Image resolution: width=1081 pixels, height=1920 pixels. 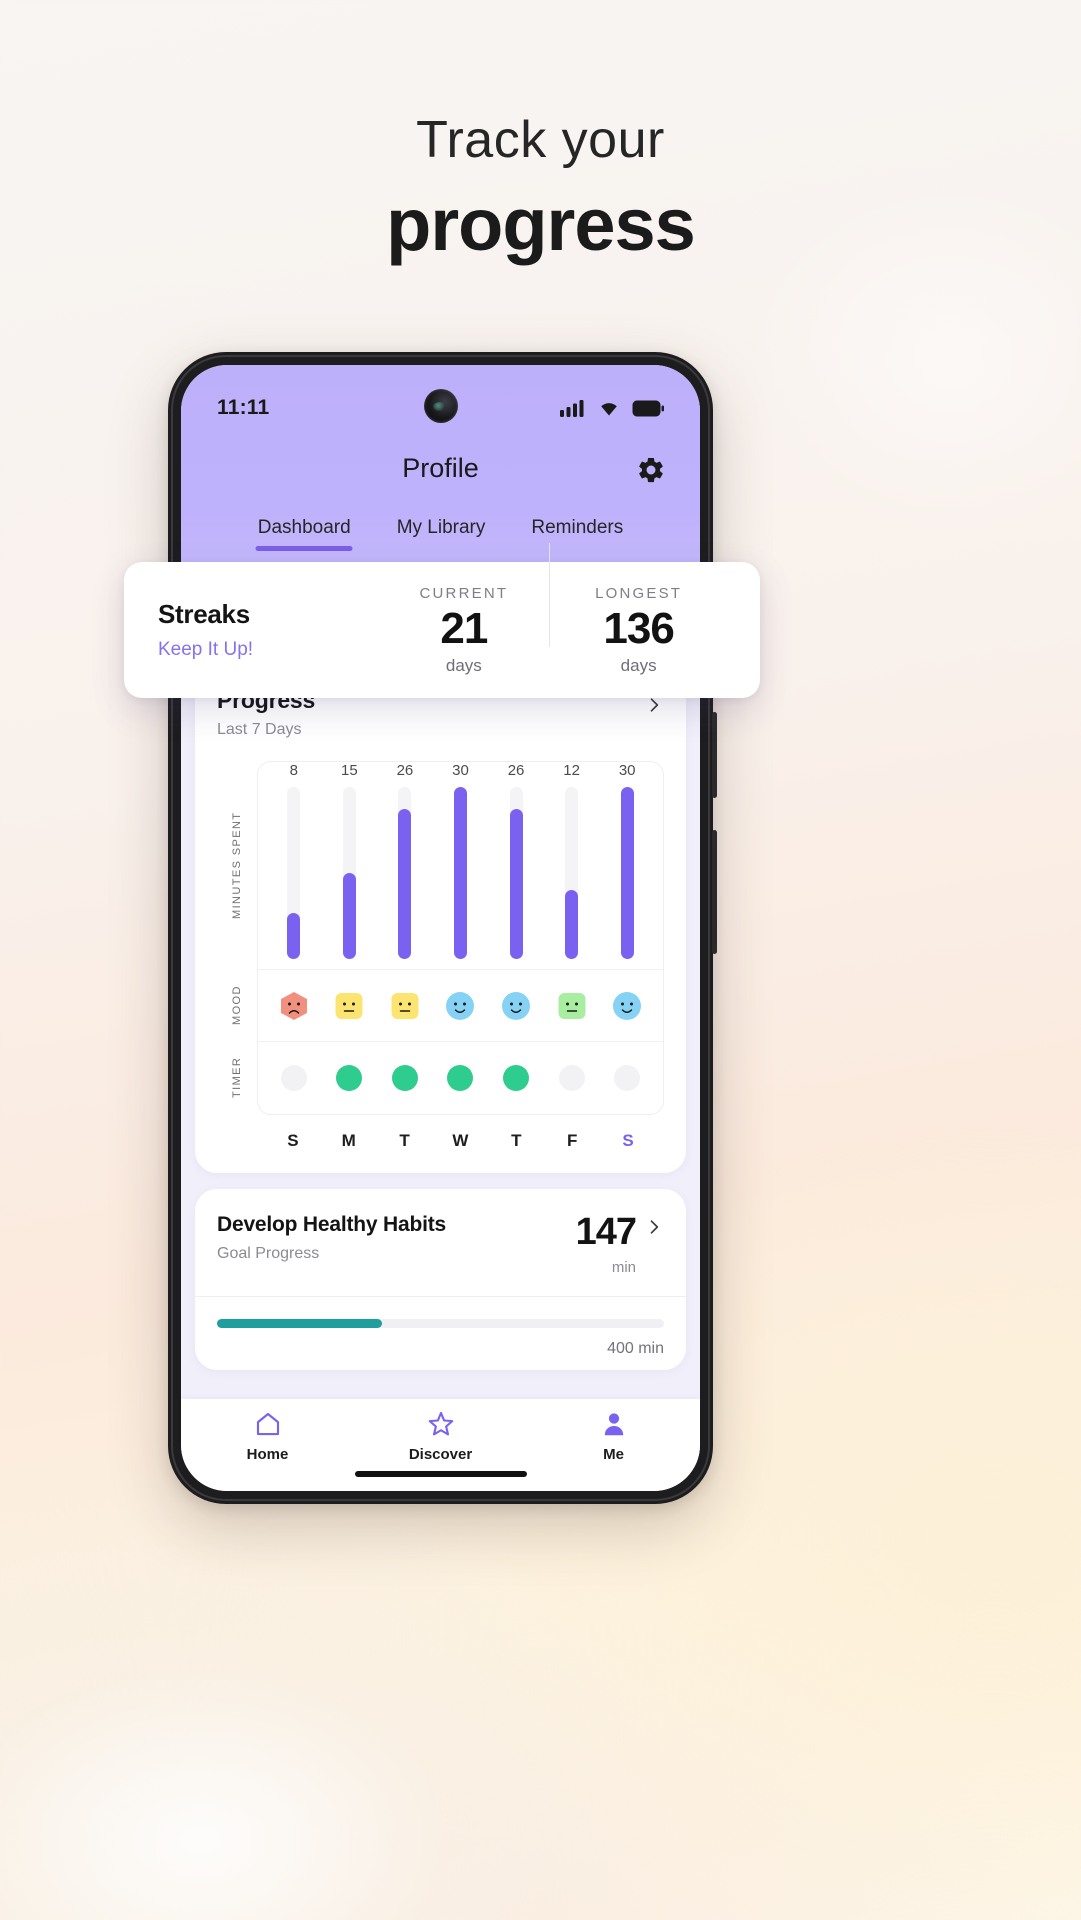 I want to click on tab-my-library: My Library, so click(x=441, y=534).